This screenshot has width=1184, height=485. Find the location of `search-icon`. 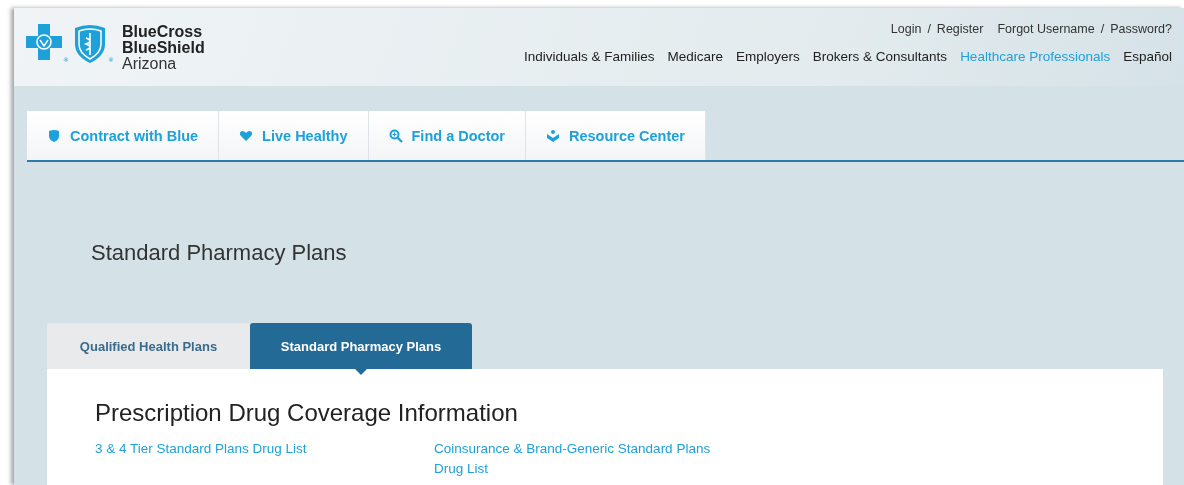

search-icon is located at coordinates (395, 135).